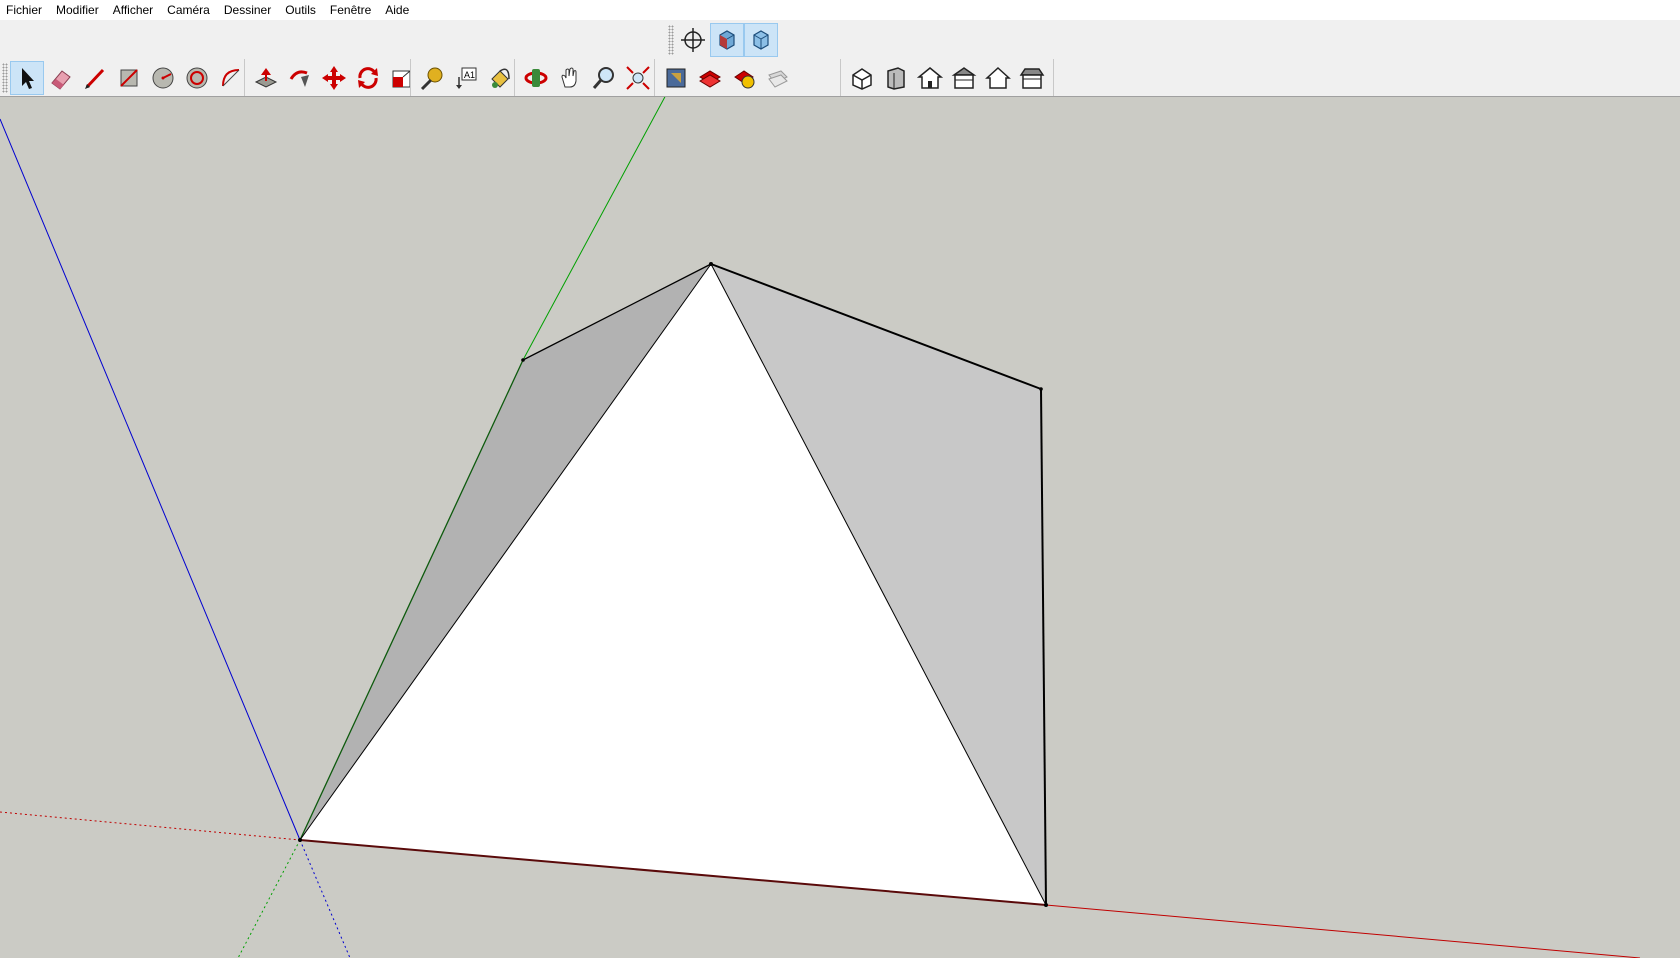  I want to click on extension-warehouse-icon, so click(710, 78).